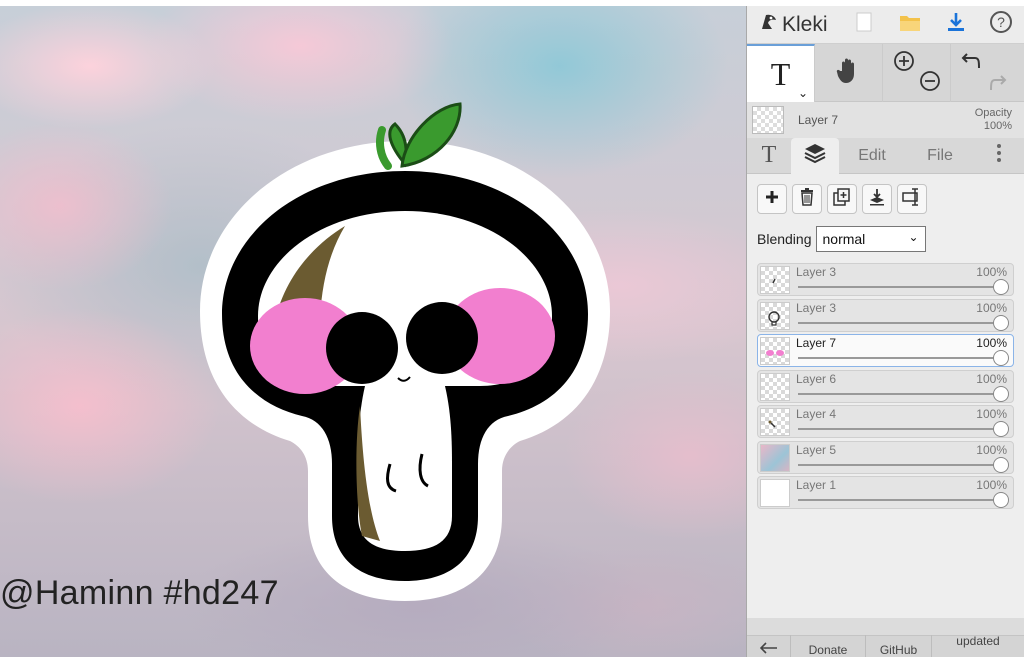 This screenshot has width=1024, height=657. I want to click on top-bar: Kleki ?, so click(885, 25).